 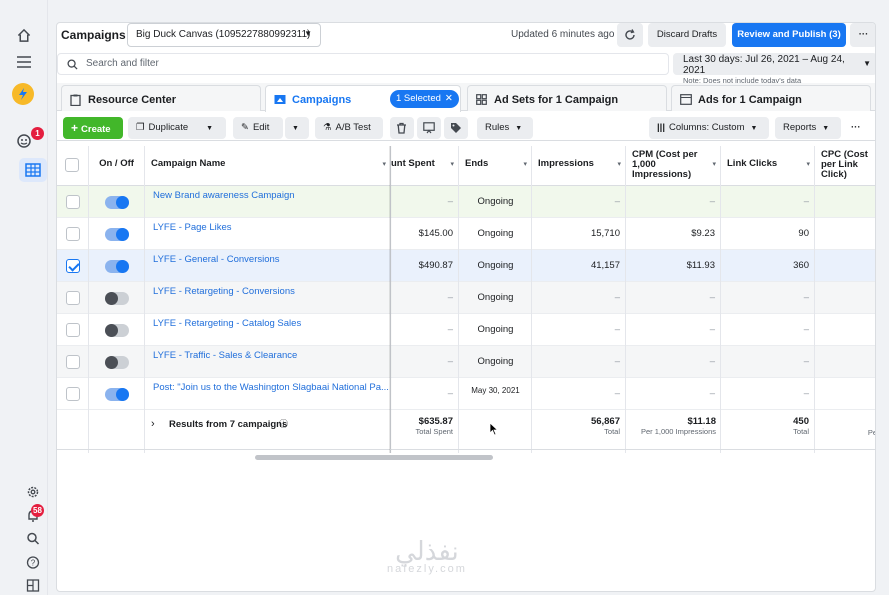 What do you see at coordinates (268, 202) in the screenshot?
I see `campaign-name-link: New Brand awareness Campaign` at bounding box center [268, 202].